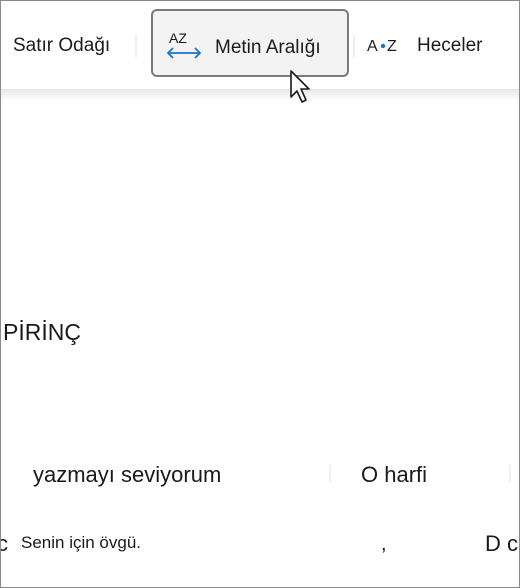  Describe the element at coordinates (127, 474) in the screenshot. I see `phrase-writing: yazmayı seviyorum` at that location.